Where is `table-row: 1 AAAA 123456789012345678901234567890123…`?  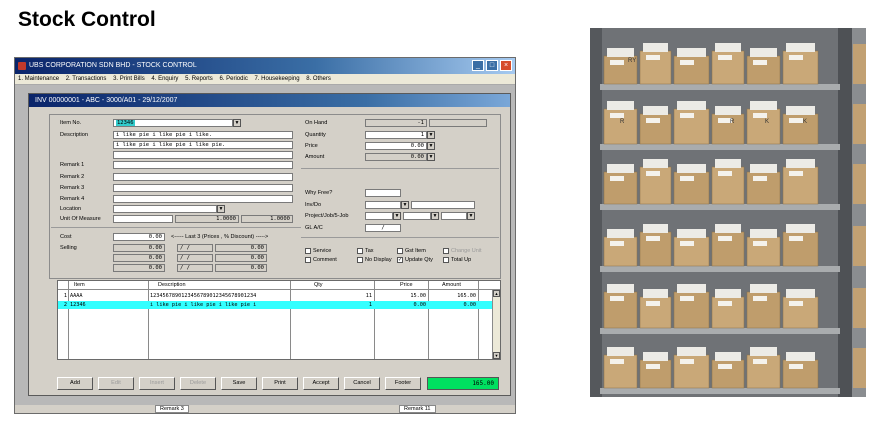 table-row: 1 AAAA 123456789012345678901234567890123… is located at coordinates (279, 296).